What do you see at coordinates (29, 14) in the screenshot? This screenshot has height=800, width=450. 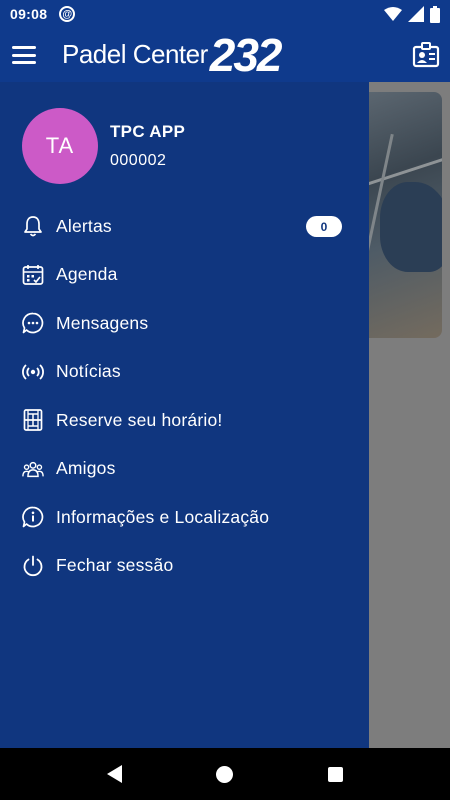 I see `status-time: 09:08` at bounding box center [29, 14].